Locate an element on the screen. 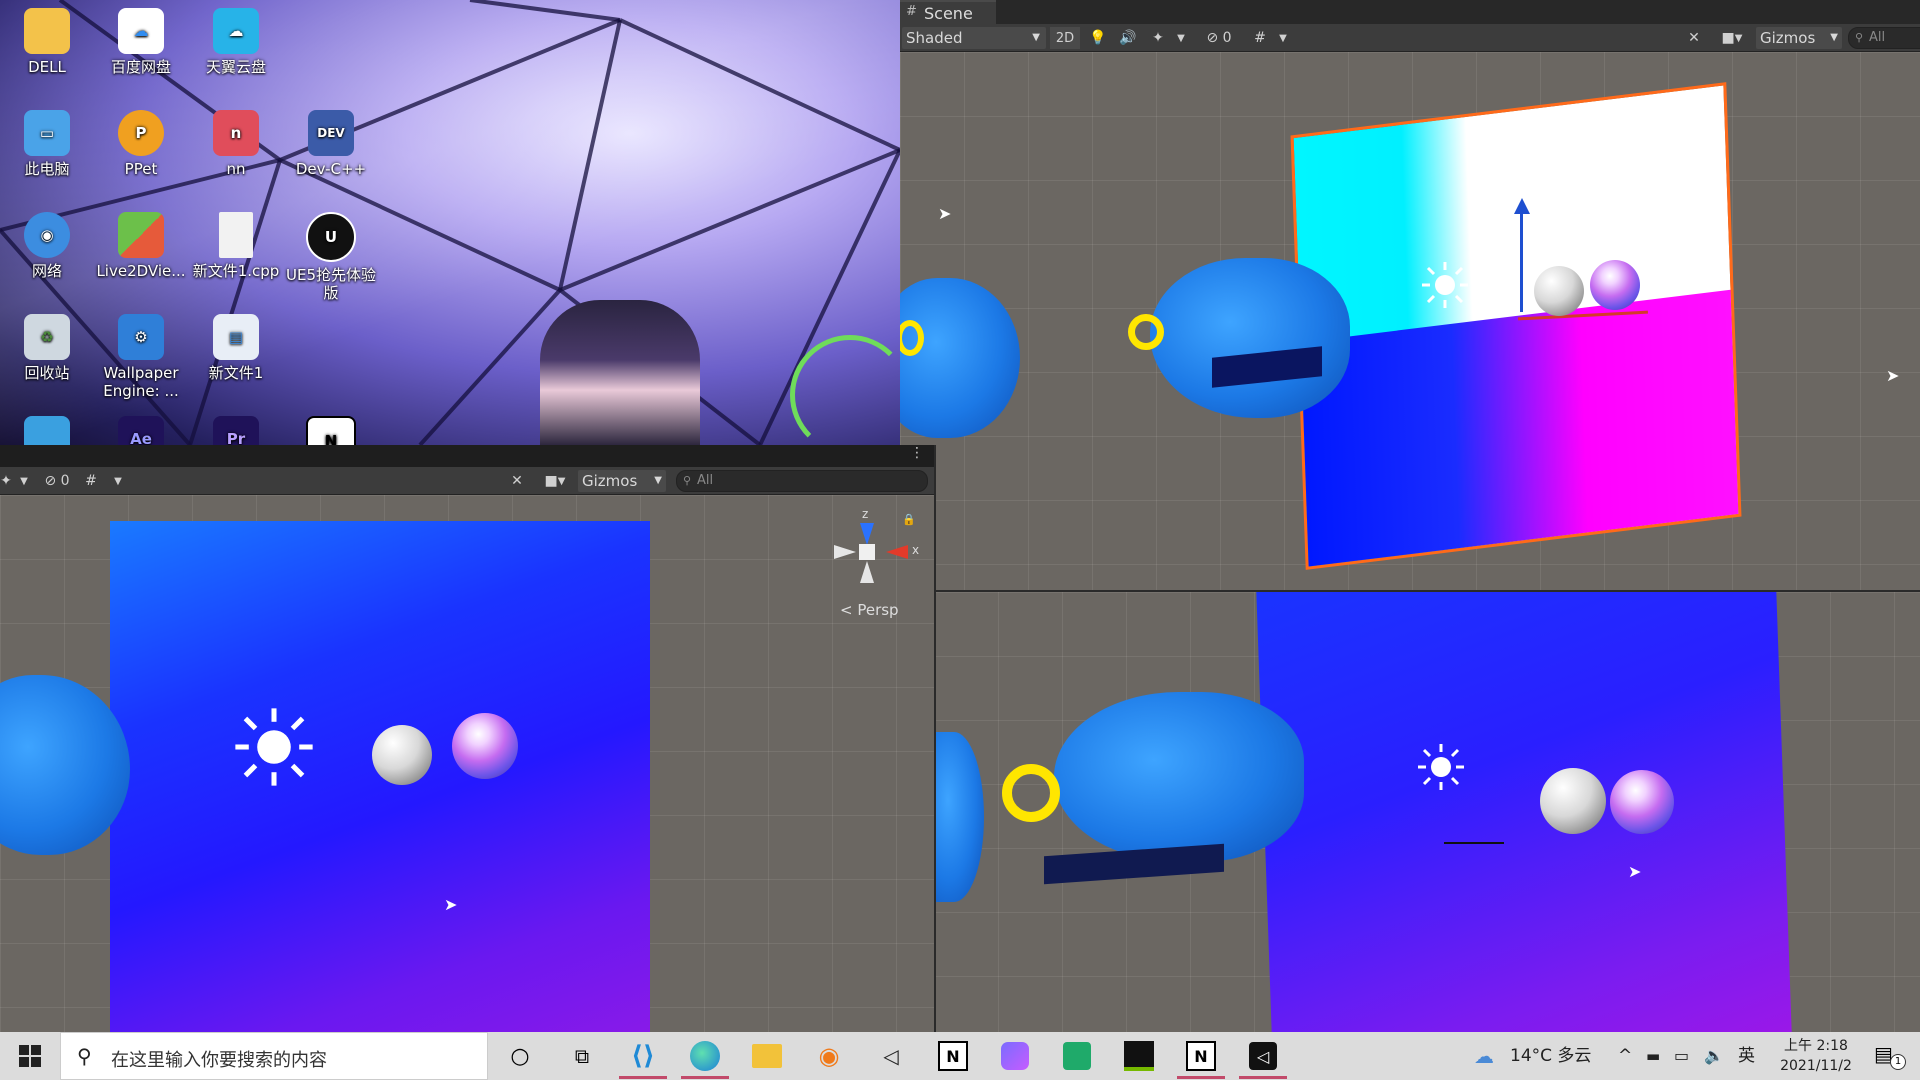 This screenshot has width=1920, height=1080. desktop-icon-cpp-file: 新文件1.cpp is located at coordinates (236, 246).